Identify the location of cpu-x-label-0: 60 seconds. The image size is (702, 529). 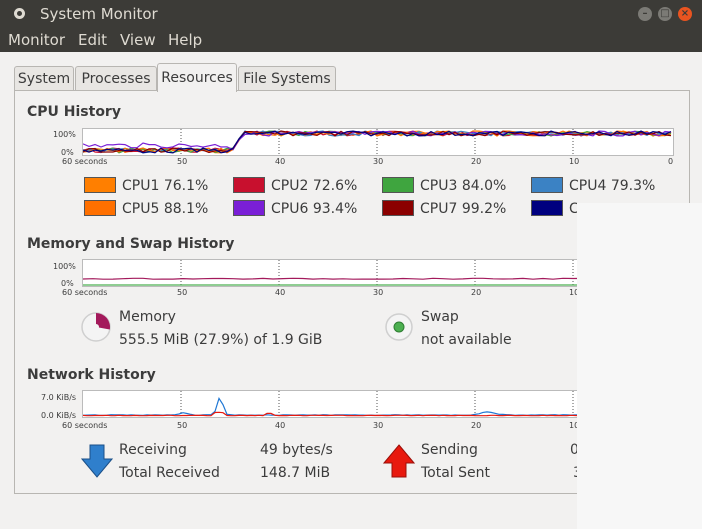
(85, 161).